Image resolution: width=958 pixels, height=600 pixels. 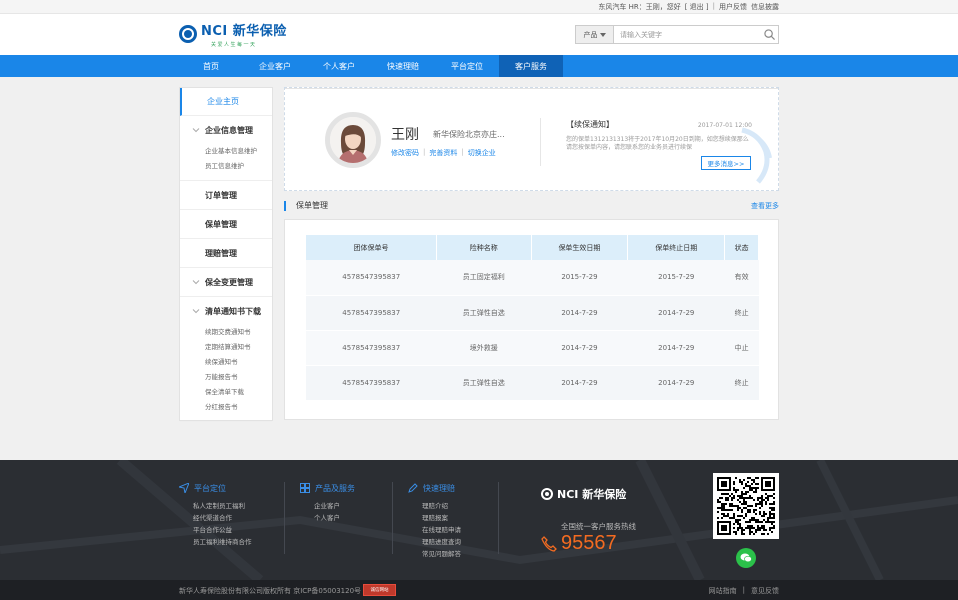 I want to click on hotline-number: 95567, so click(x=589, y=543).